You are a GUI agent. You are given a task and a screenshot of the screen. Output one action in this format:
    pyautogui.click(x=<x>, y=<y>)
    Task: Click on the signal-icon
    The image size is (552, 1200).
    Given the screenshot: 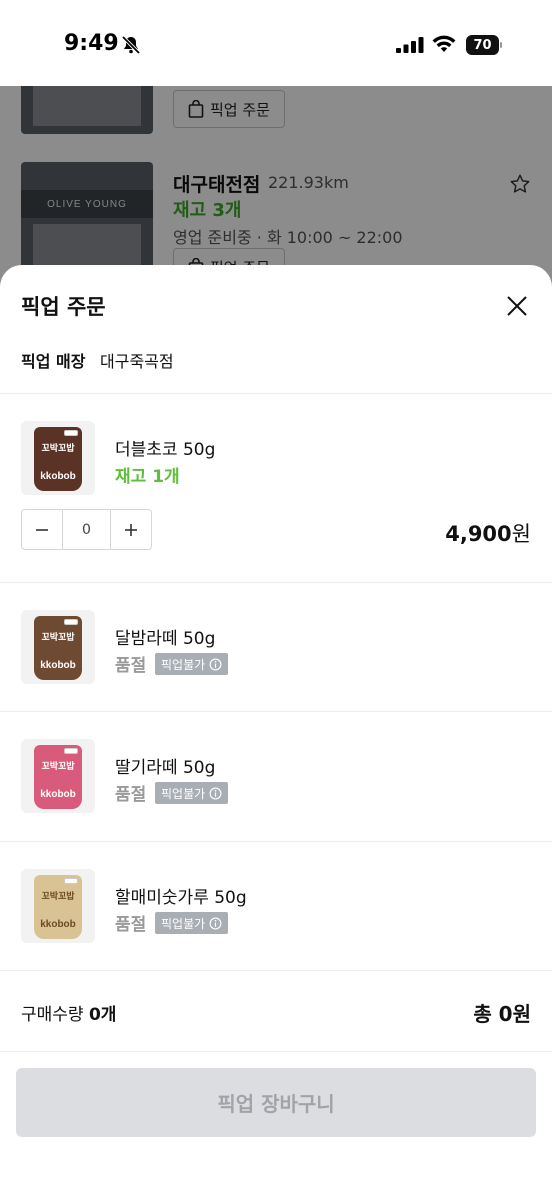 What is the action you would take?
    pyautogui.click(x=410, y=45)
    